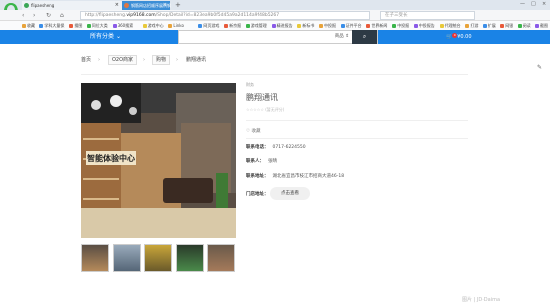 Image resolution: width=550 pixels, height=306 pixels. What do you see at coordinates (196, 60) in the screenshot?
I see `breadcrumb-current: 鹏翔通讯` at bounding box center [196, 60].